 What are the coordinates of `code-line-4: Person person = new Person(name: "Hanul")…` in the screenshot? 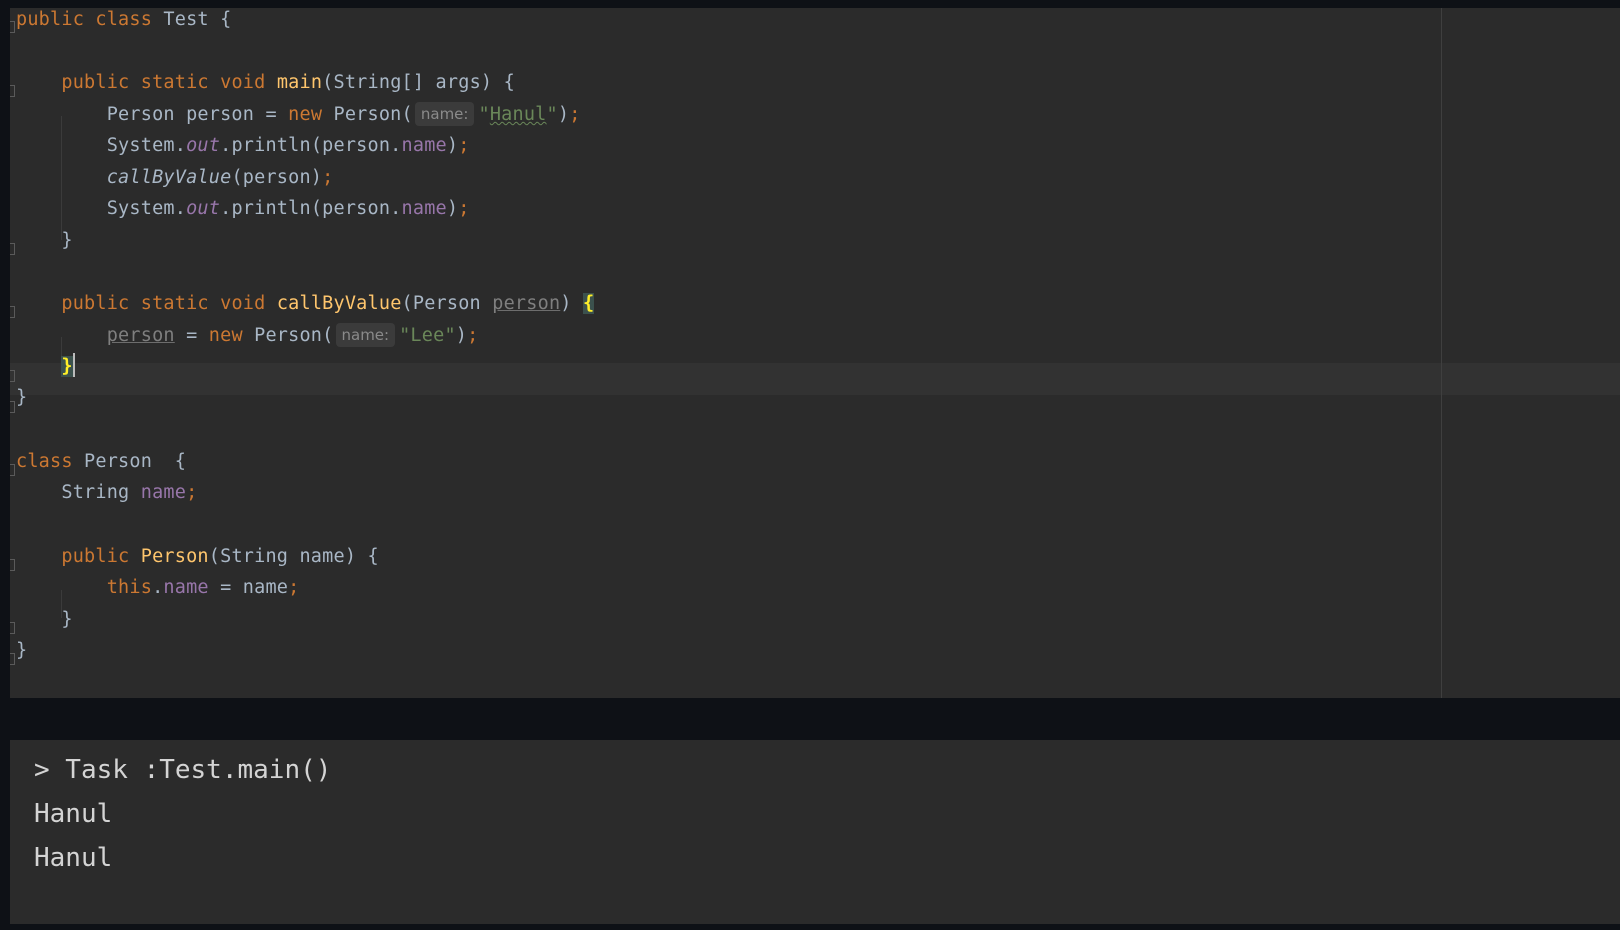 It's located at (298, 115).